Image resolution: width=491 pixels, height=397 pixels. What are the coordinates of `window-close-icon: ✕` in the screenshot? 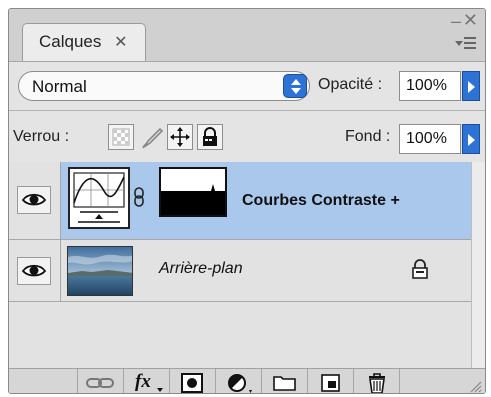 It's located at (470, 20).